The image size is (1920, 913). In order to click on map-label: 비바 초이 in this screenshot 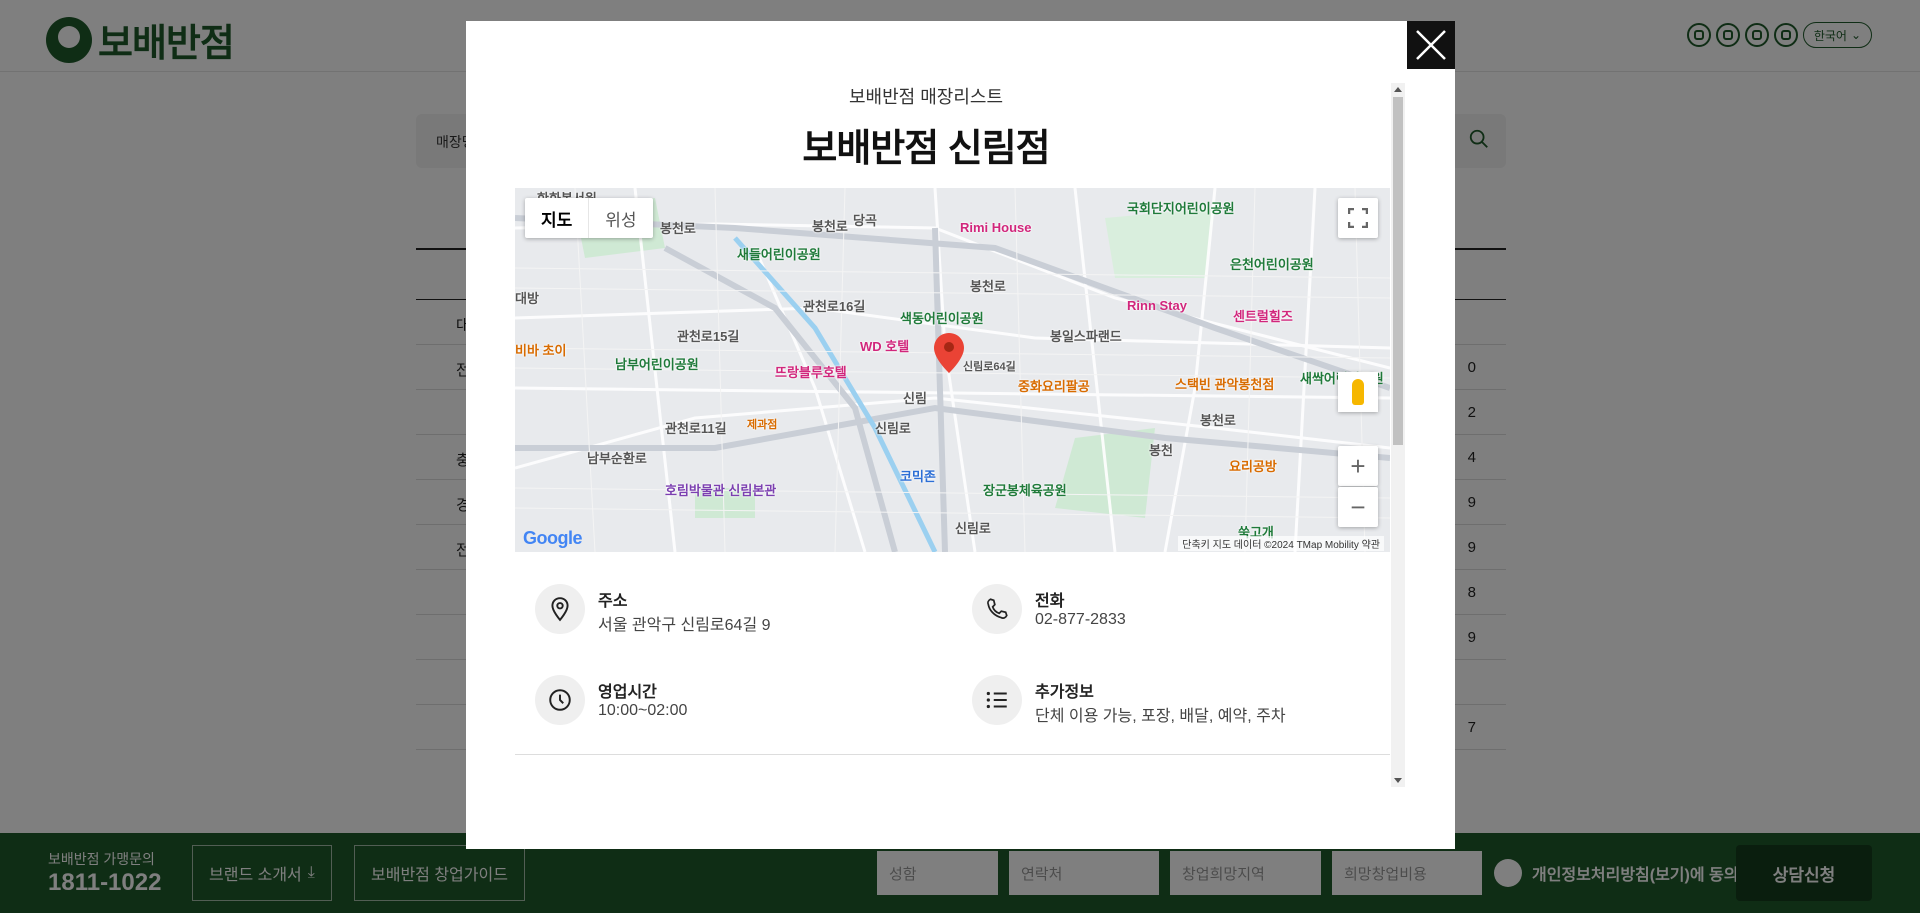, I will do `click(541, 350)`.